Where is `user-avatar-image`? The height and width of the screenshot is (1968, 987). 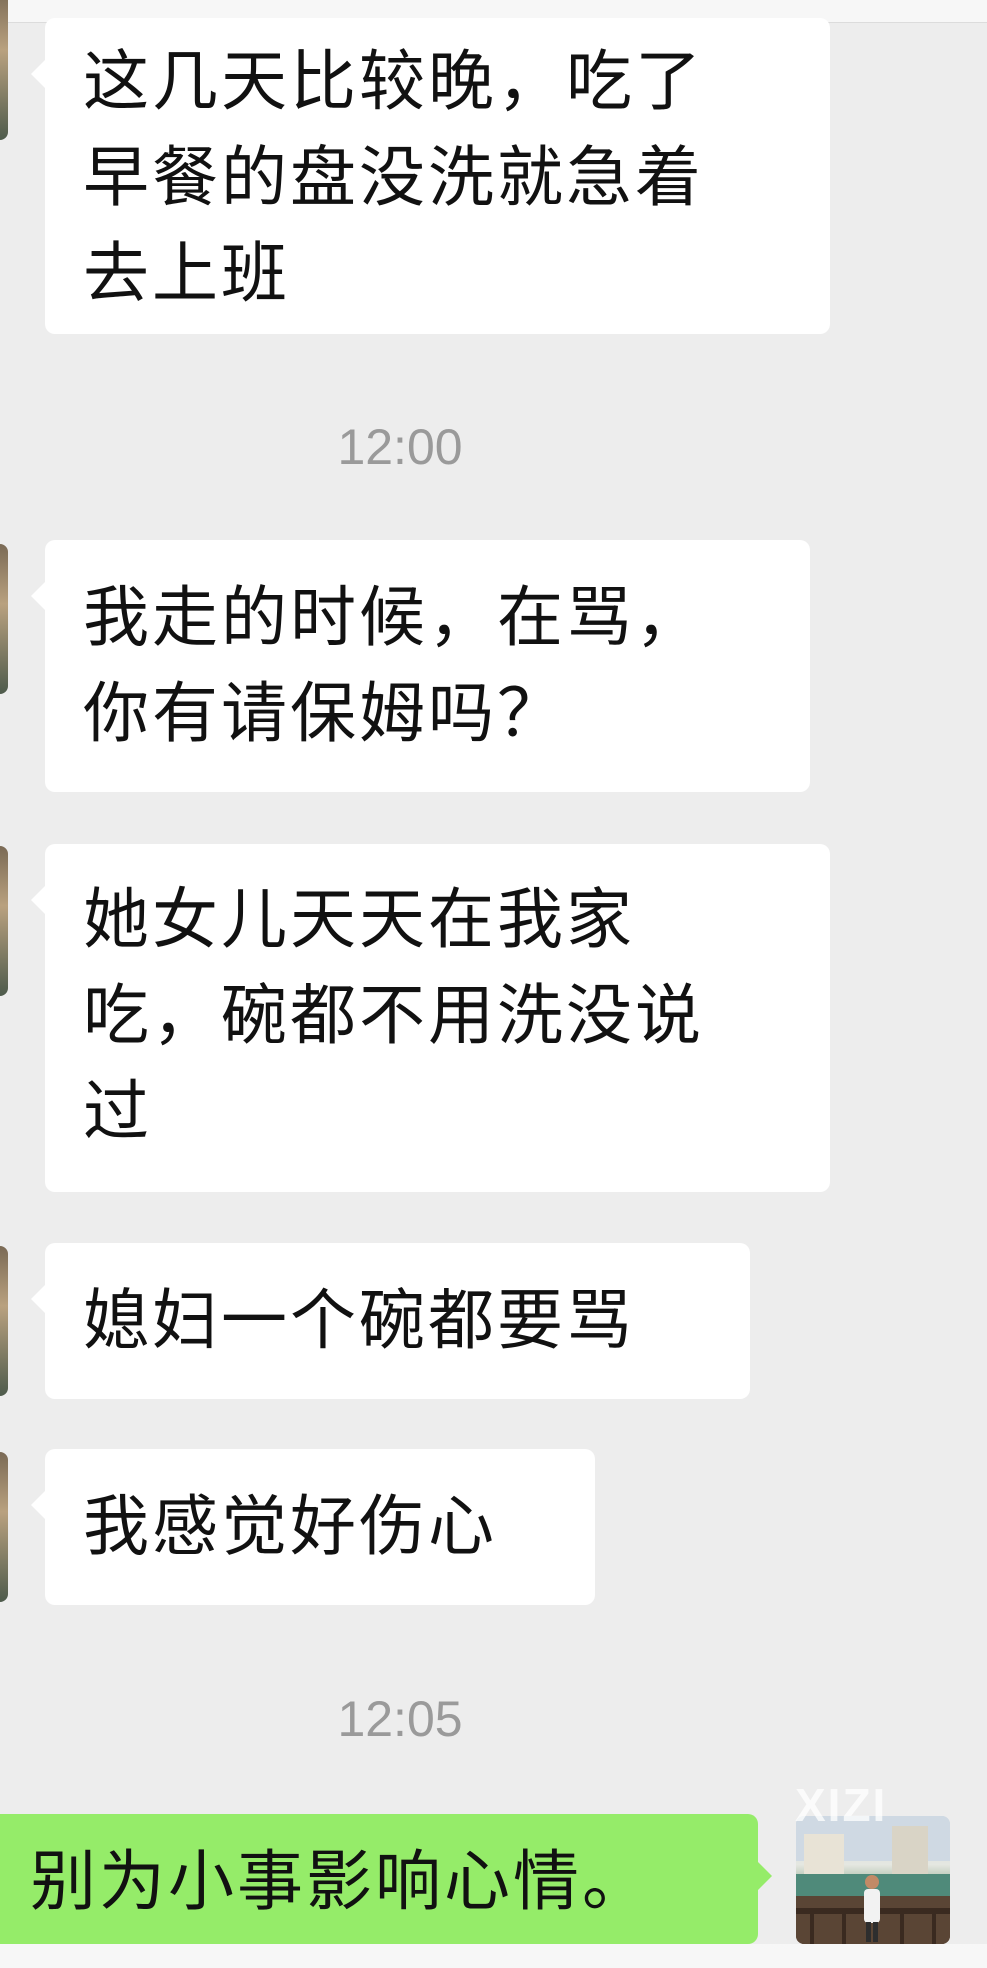
user-avatar-image is located at coordinates (873, 1880).